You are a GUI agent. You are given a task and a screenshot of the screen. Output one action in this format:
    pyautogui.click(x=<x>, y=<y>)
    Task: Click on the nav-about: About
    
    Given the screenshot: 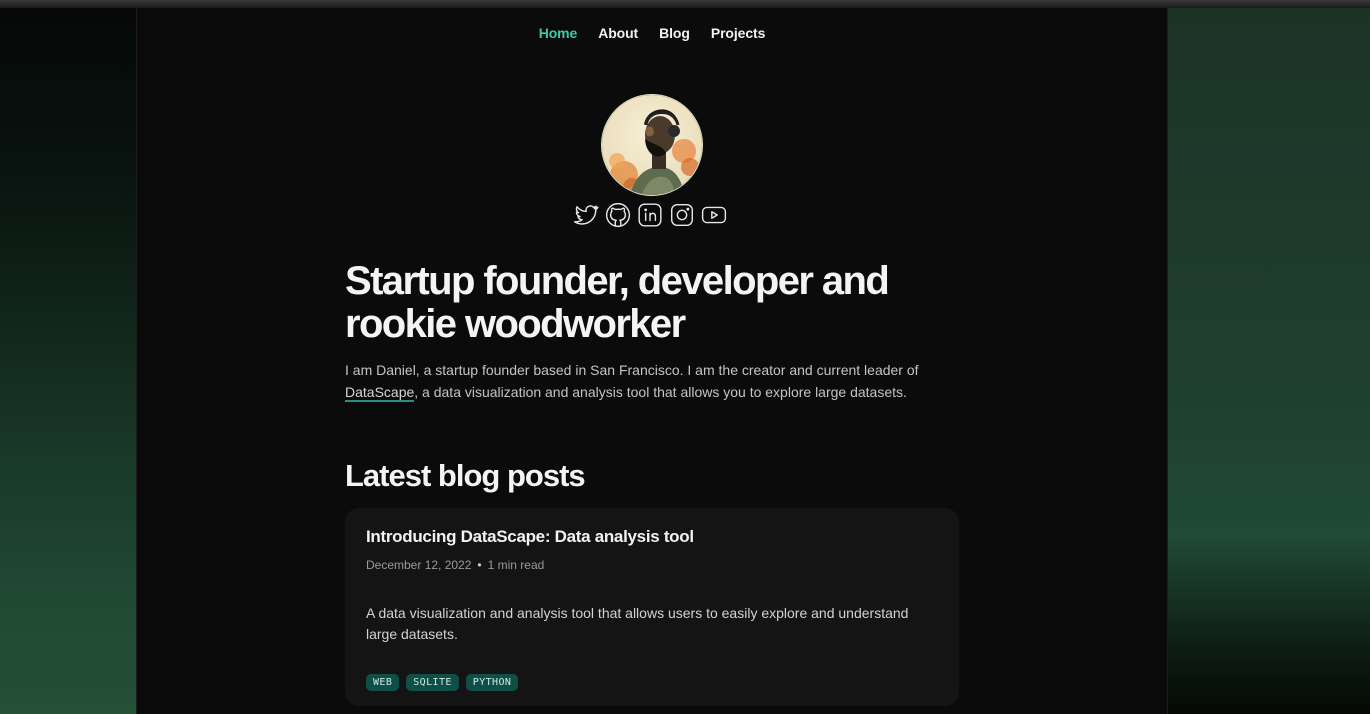 What is the action you would take?
    pyautogui.click(x=618, y=33)
    